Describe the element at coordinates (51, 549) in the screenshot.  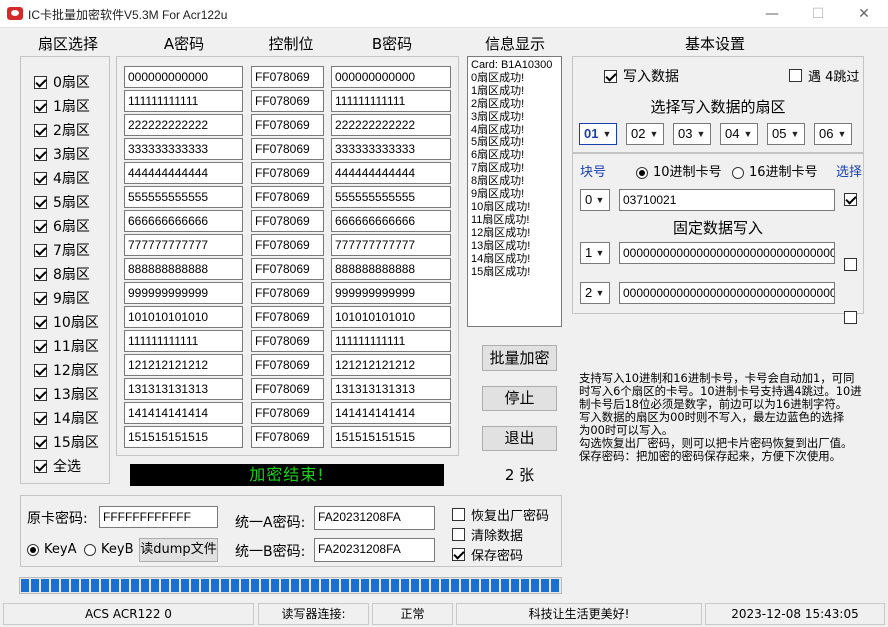
I see `keya-radio: KeyA` at that location.